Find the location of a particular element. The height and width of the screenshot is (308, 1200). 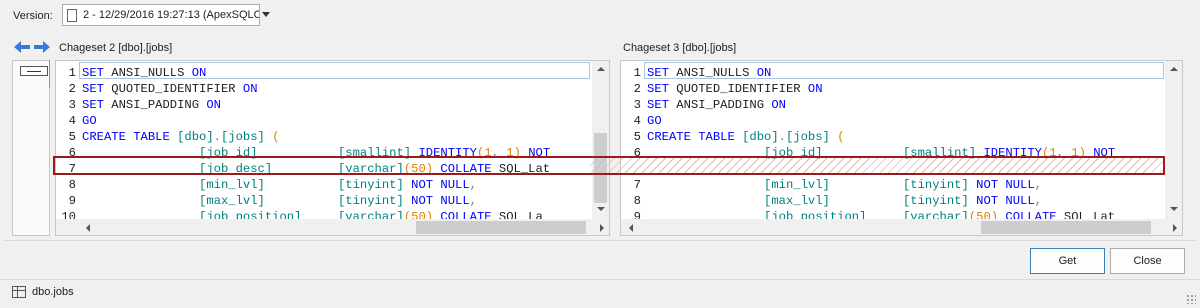

left-horizontal-scrollbar is located at coordinates (332, 227).